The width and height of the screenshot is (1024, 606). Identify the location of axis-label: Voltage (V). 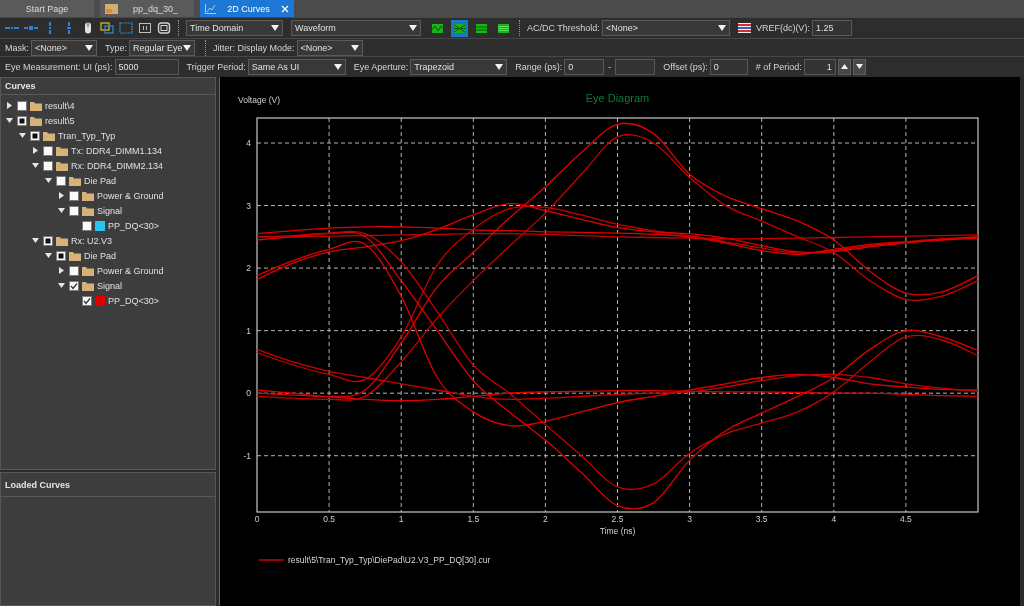
(259, 100).